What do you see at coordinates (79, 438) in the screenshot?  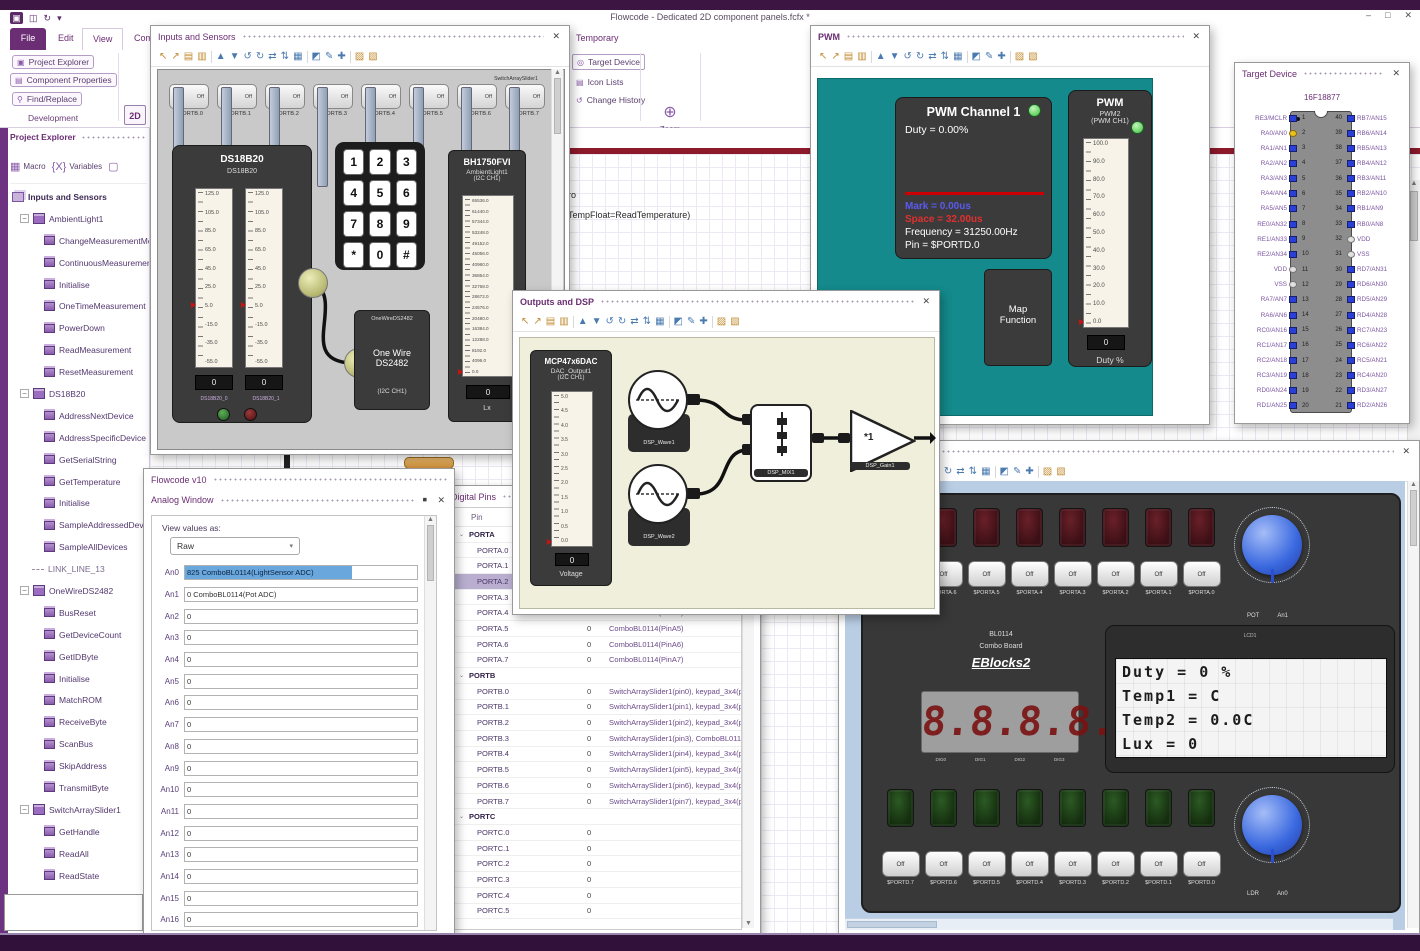 I see `tree-item: − AddressSpecificDevice` at bounding box center [79, 438].